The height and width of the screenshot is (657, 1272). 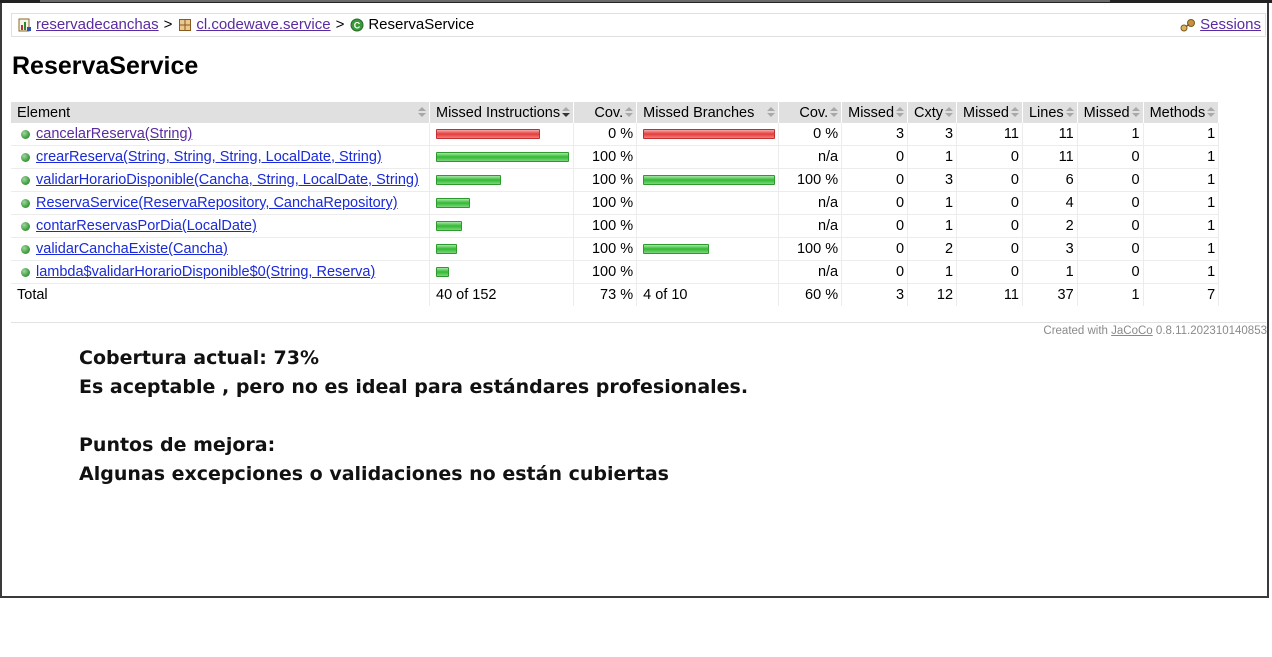 What do you see at coordinates (1230, 25) in the screenshot?
I see `sessions-link: Sessions` at bounding box center [1230, 25].